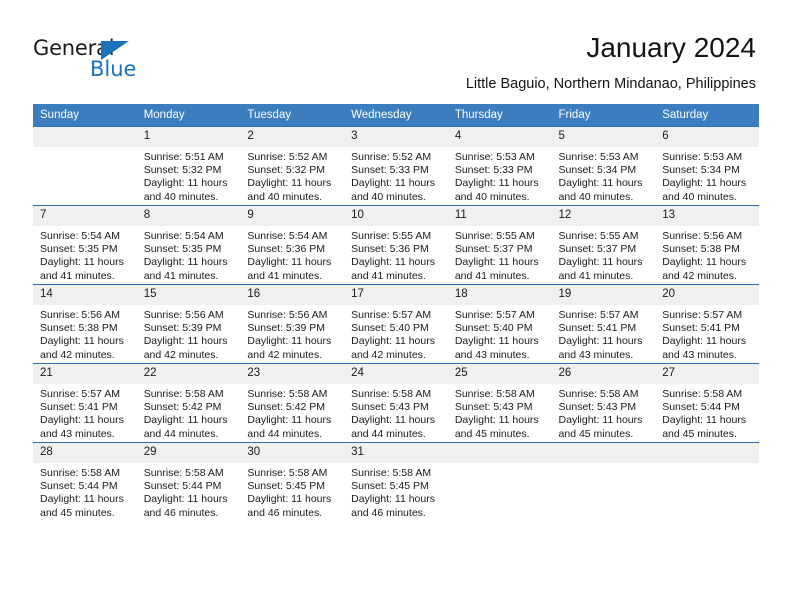 This screenshot has height=612, width=792. What do you see at coordinates (671, 47) in the screenshot?
I see `page-title: January 2024` at bounding box center [671, 47].